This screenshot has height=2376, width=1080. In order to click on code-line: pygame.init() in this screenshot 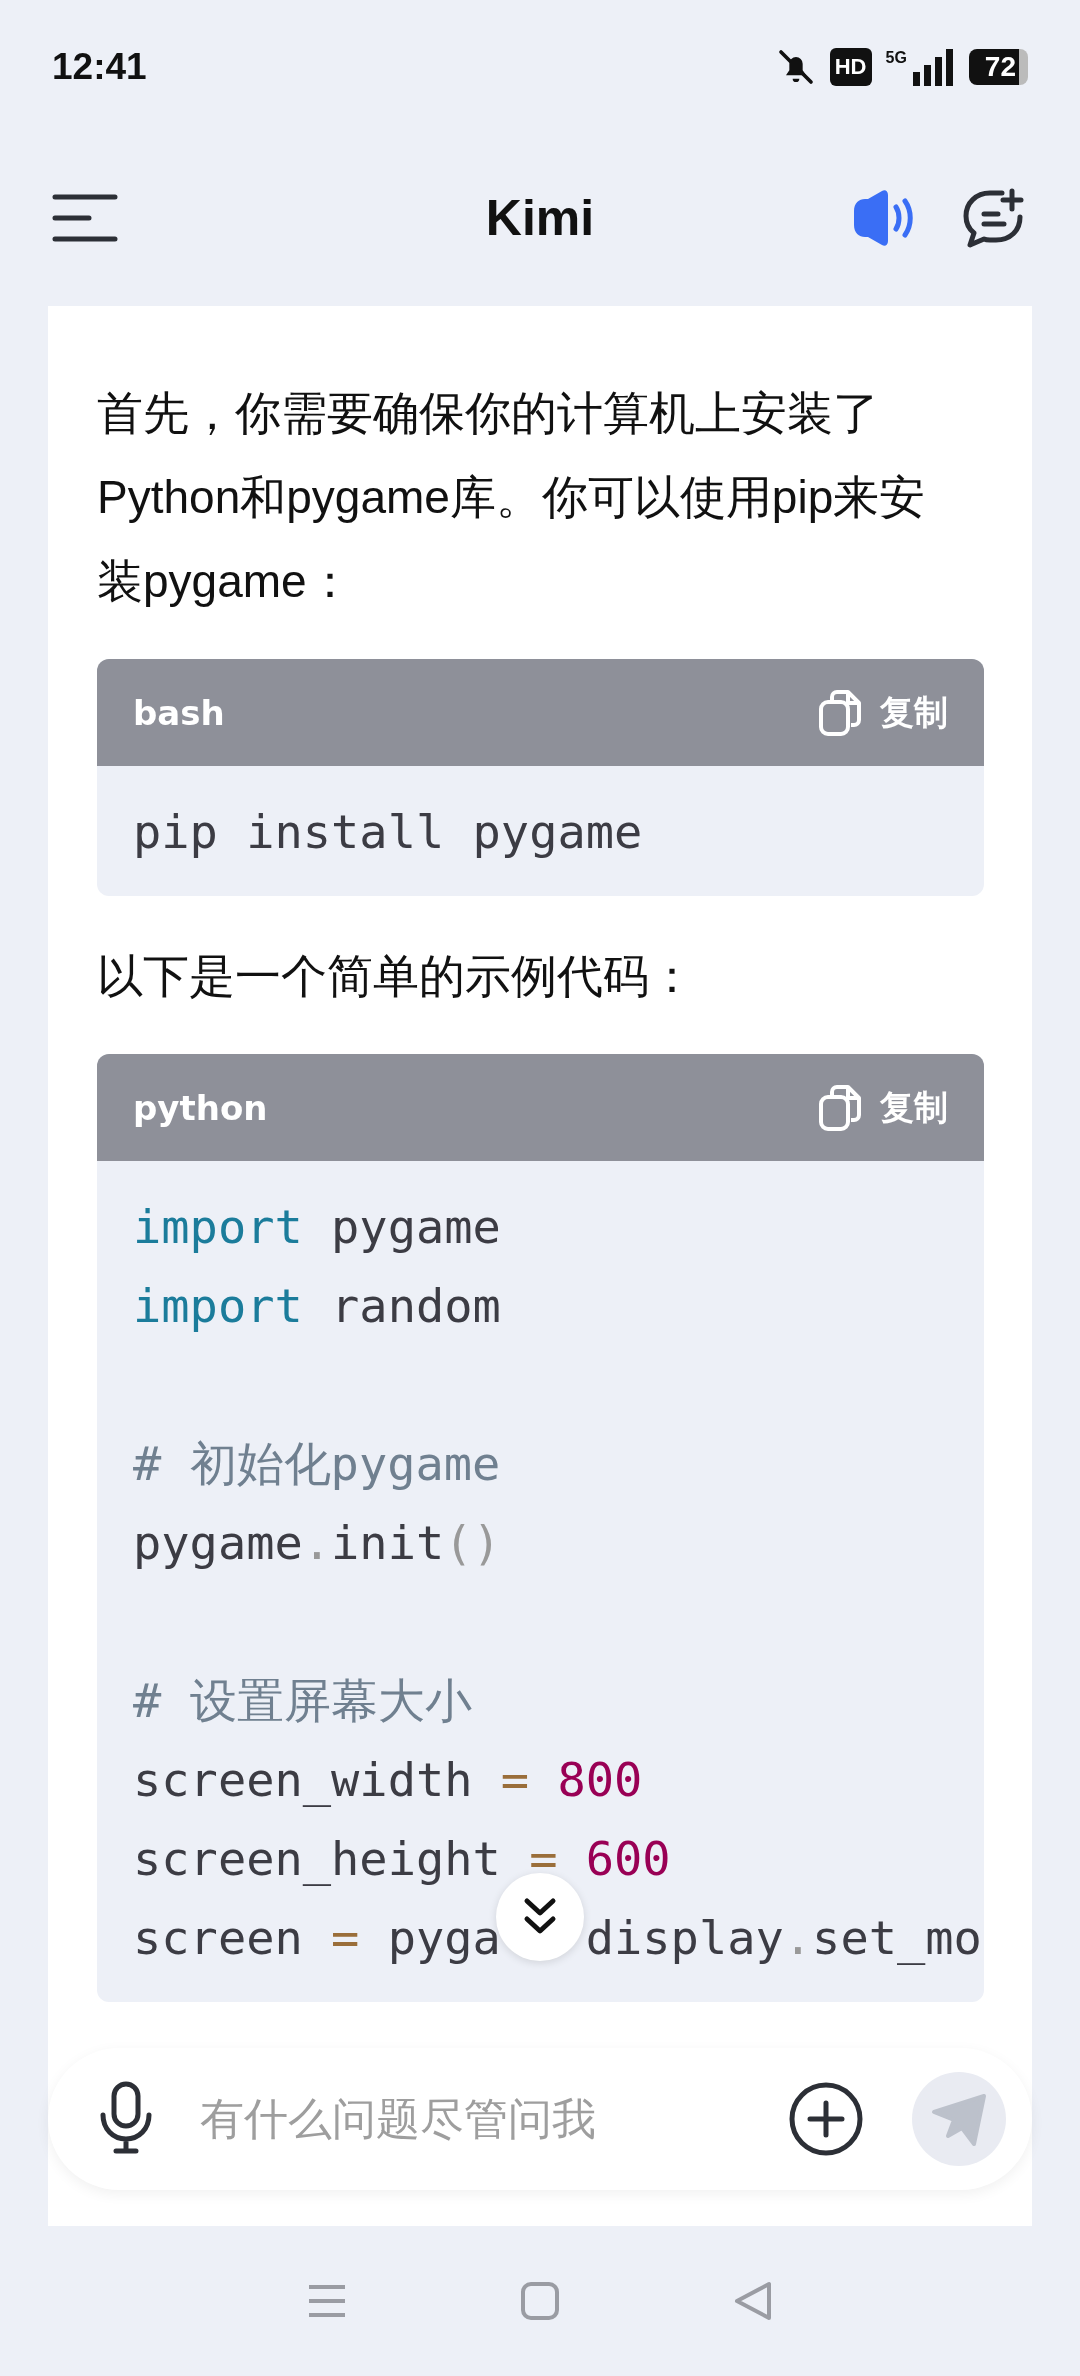, I will do `click(317, 1542)`.